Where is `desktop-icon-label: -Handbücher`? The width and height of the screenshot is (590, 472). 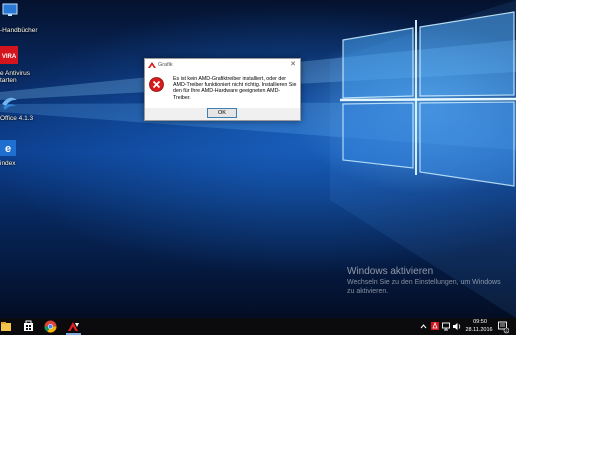 desktop-icon-label: -Handbücher is located at coordinates (19, 30).